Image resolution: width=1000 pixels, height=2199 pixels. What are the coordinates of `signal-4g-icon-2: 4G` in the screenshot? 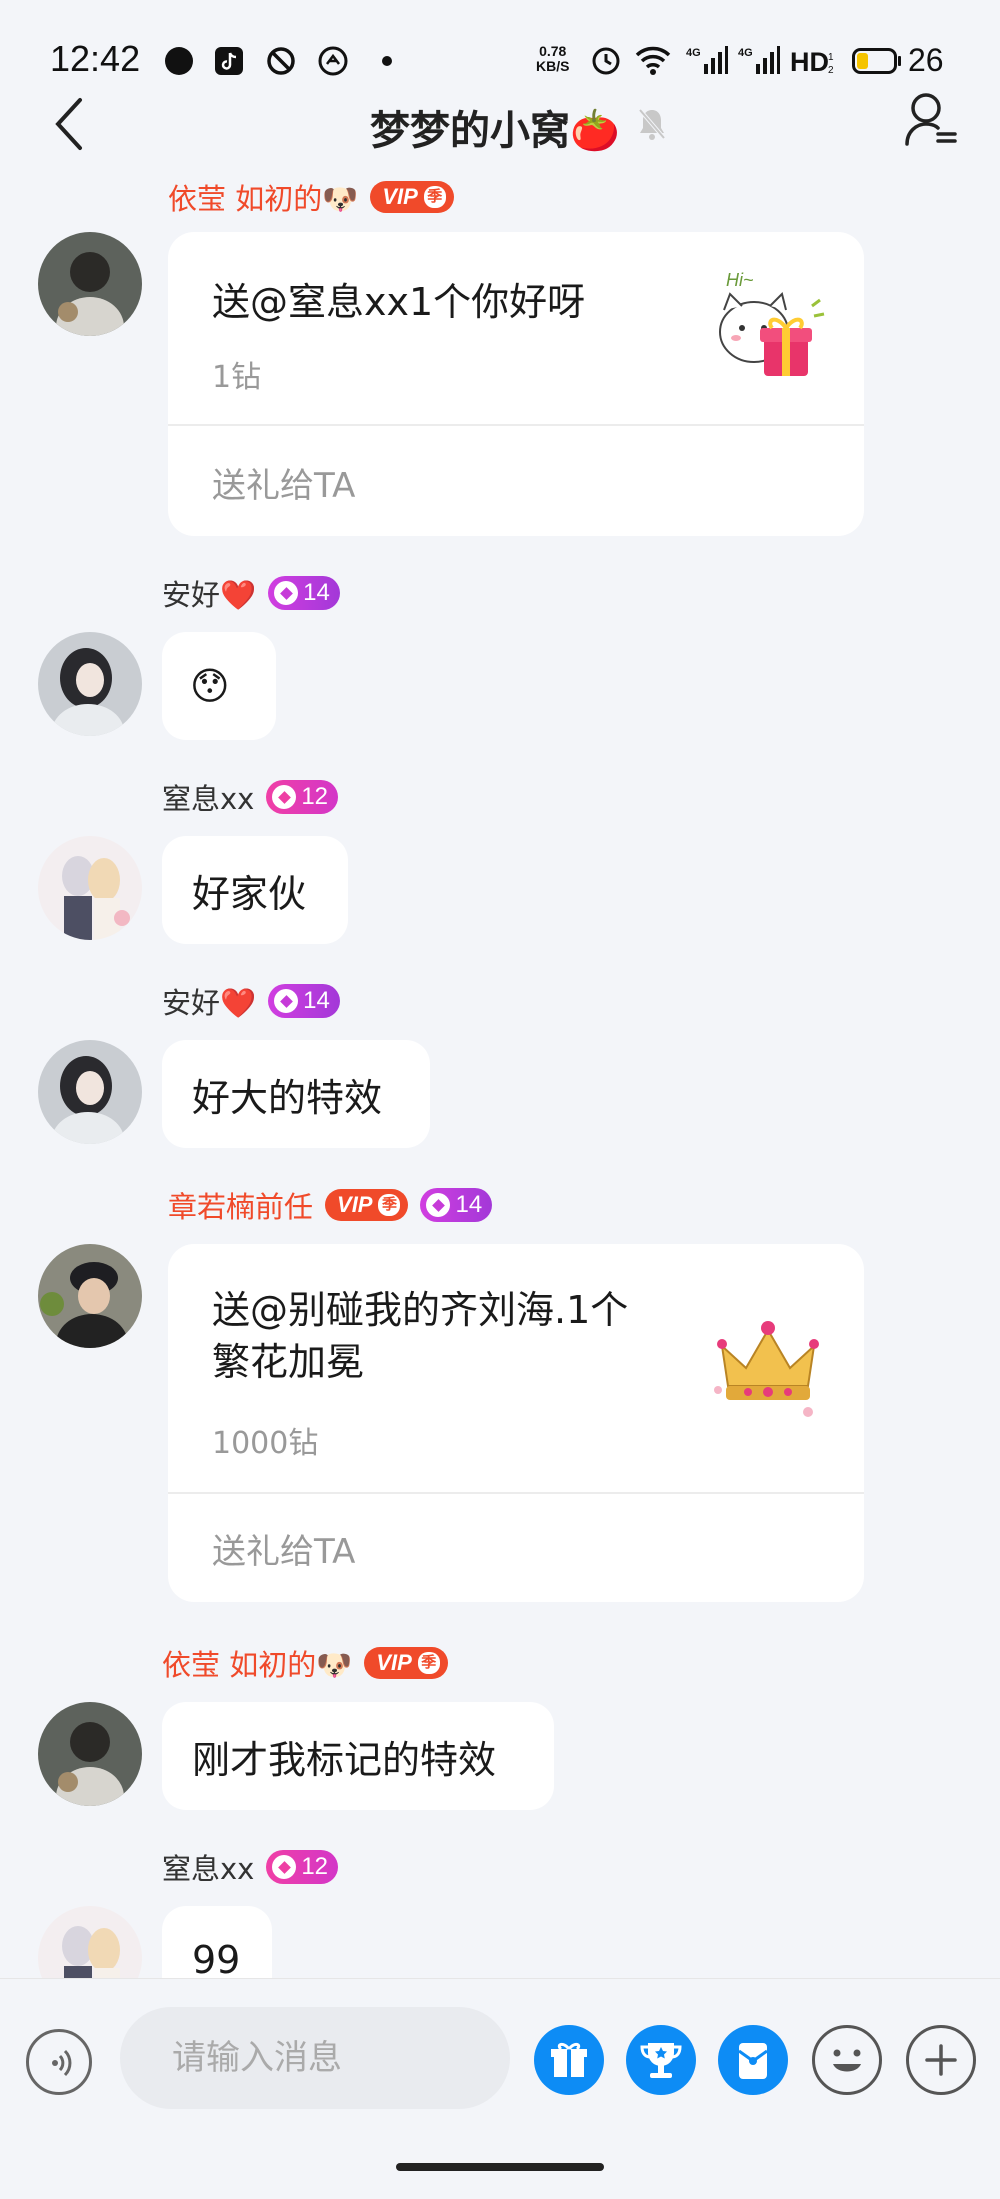 It's located at (759, 60).